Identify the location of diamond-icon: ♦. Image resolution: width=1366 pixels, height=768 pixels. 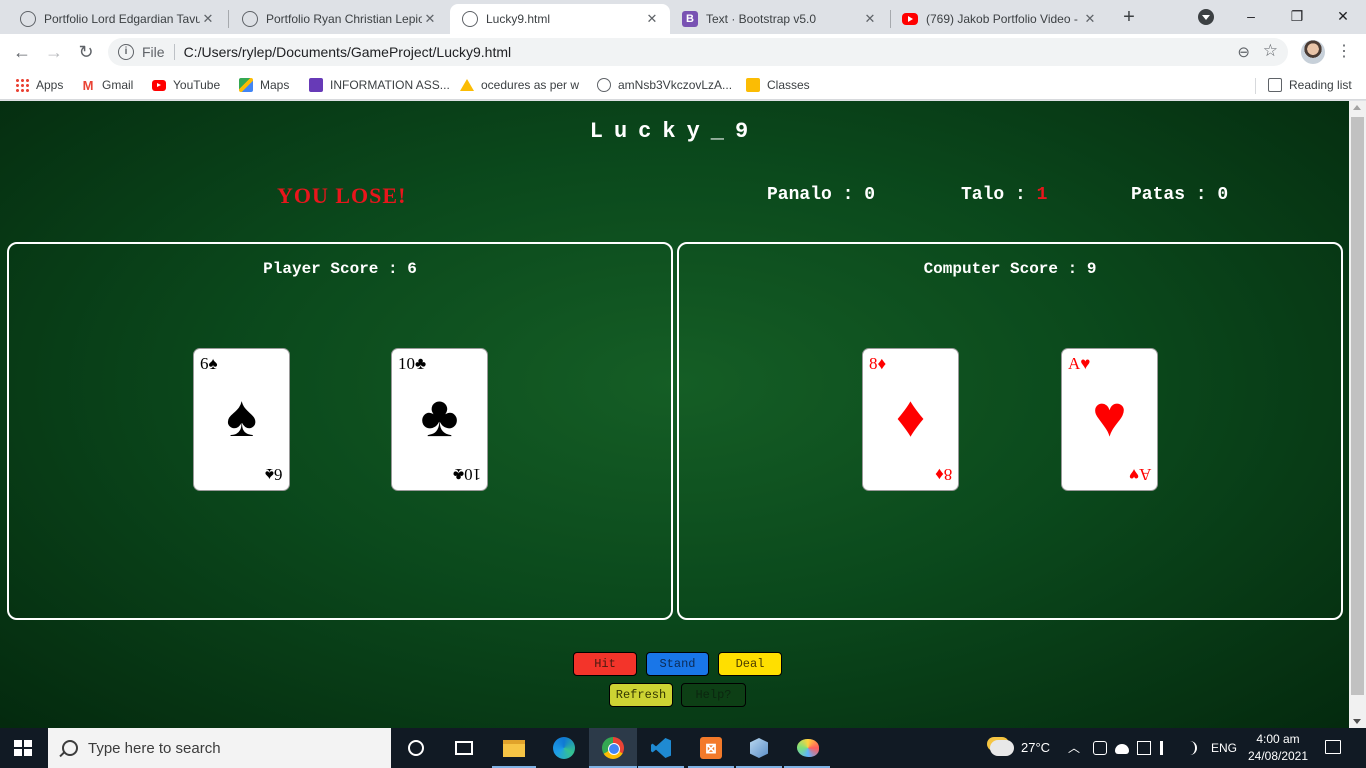
(910, 416).